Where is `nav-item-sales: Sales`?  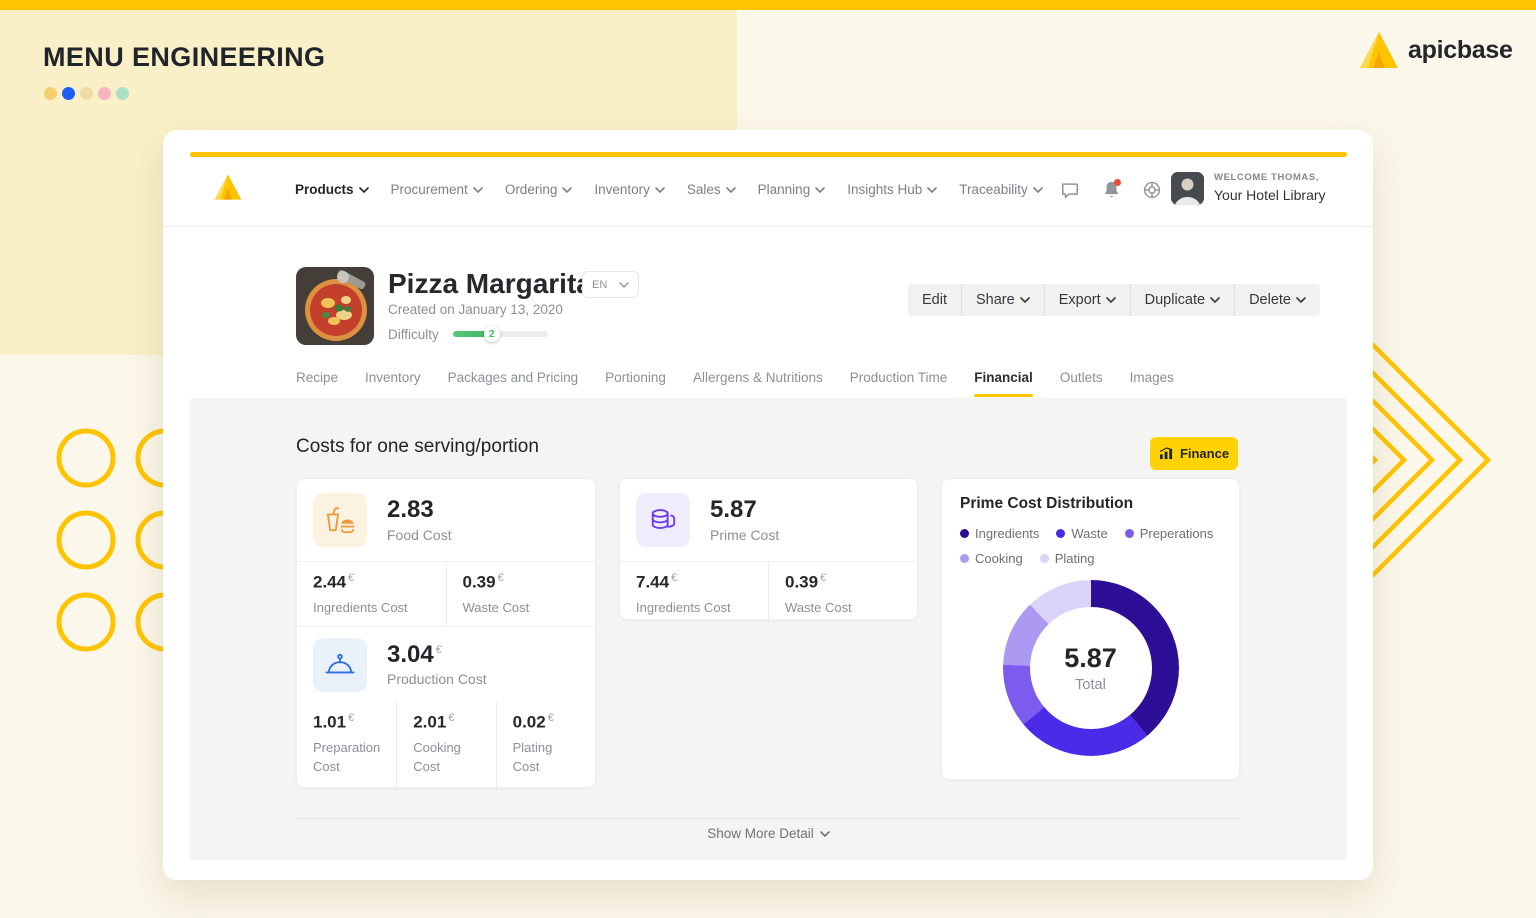 nav-item-sales: Sales is located at coordinates (711, 189).